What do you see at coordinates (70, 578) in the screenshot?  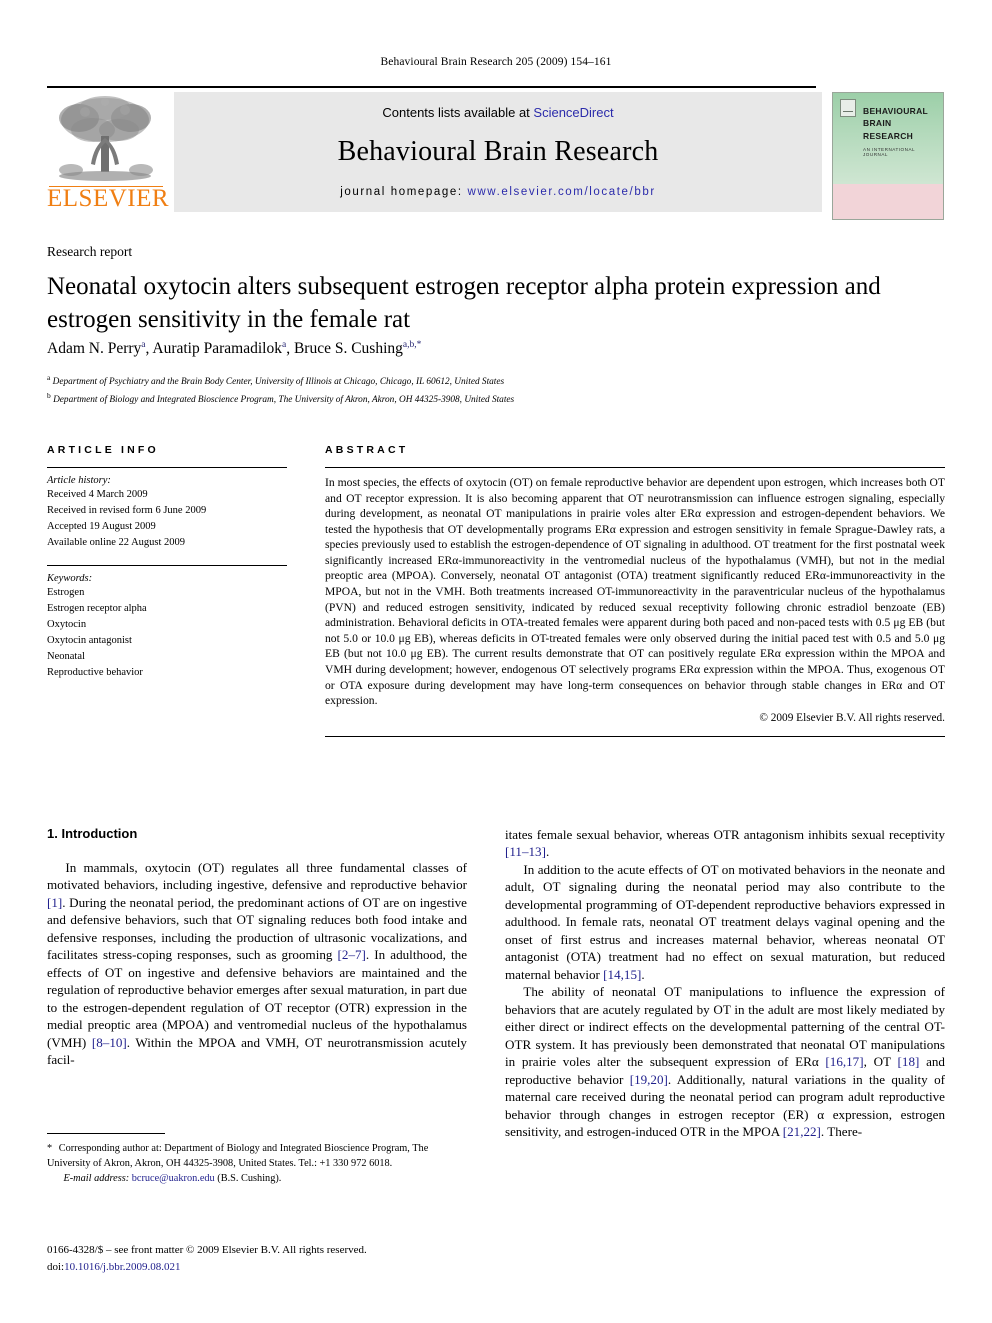 I see `keywords-label: Keywords:` at bounding box center [70, 578].